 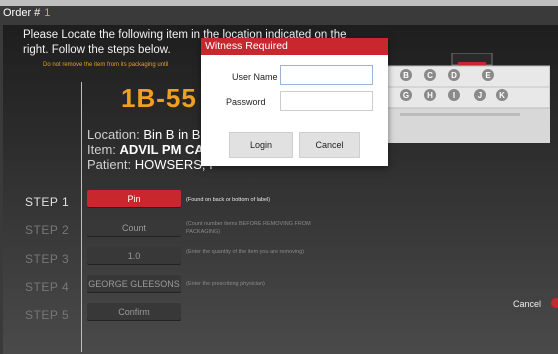 What do you see at coordinates (22, 13) in the screenshot?
I see `order-label: Order #` at bounding box center [22, 13].